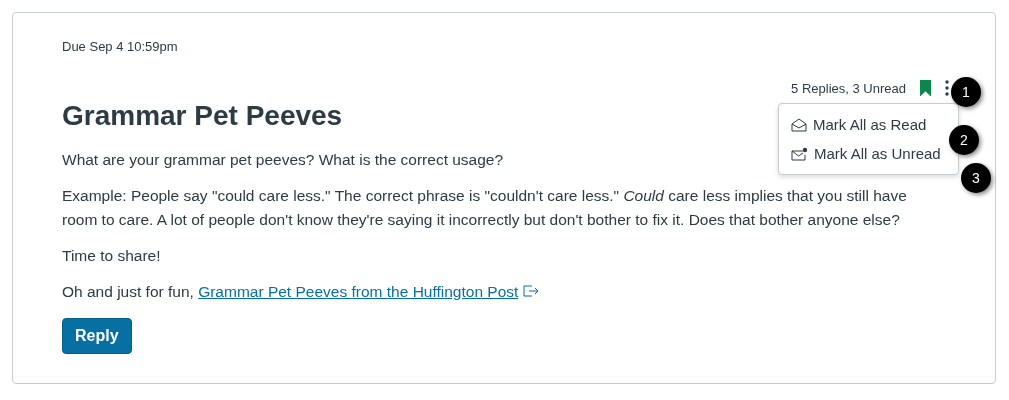 This screenshot has width=1009, height=400. What do you see at coordinates (799, 124) in the screenshot?
I see `open-envelope-icon` at bounding box center [799, 124].